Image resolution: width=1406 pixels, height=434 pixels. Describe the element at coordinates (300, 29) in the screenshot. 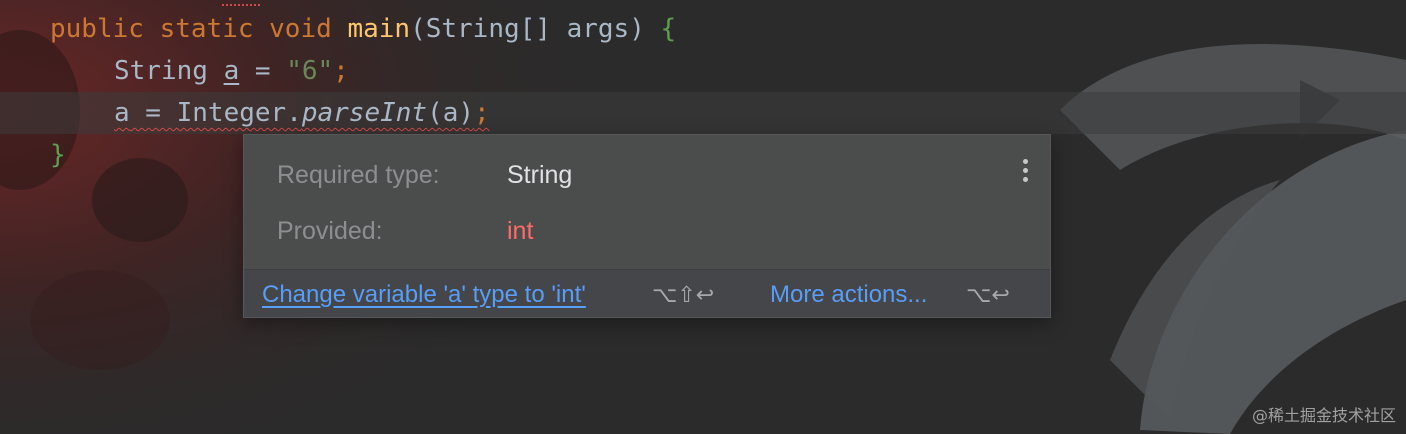

I see `keyword-void: void` at that location.